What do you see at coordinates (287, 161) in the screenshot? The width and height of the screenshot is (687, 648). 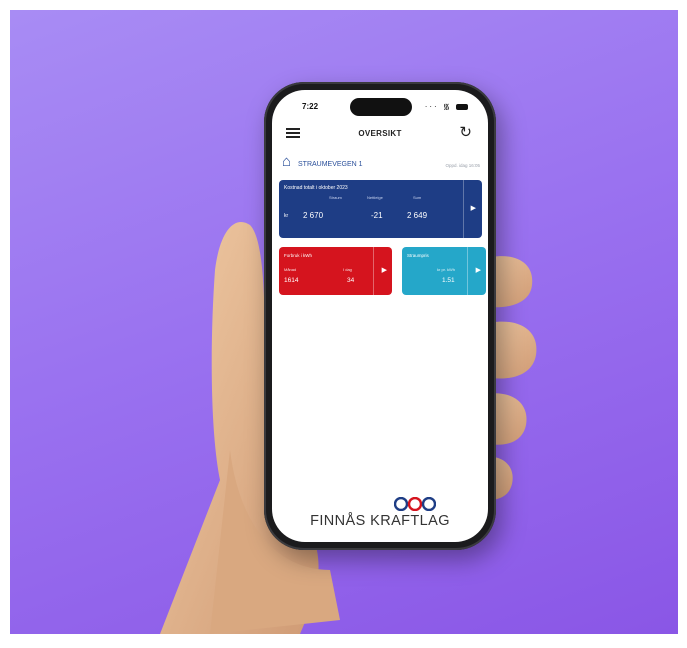 I see `home-icon: ⌂` at bounding box center [287, 161].